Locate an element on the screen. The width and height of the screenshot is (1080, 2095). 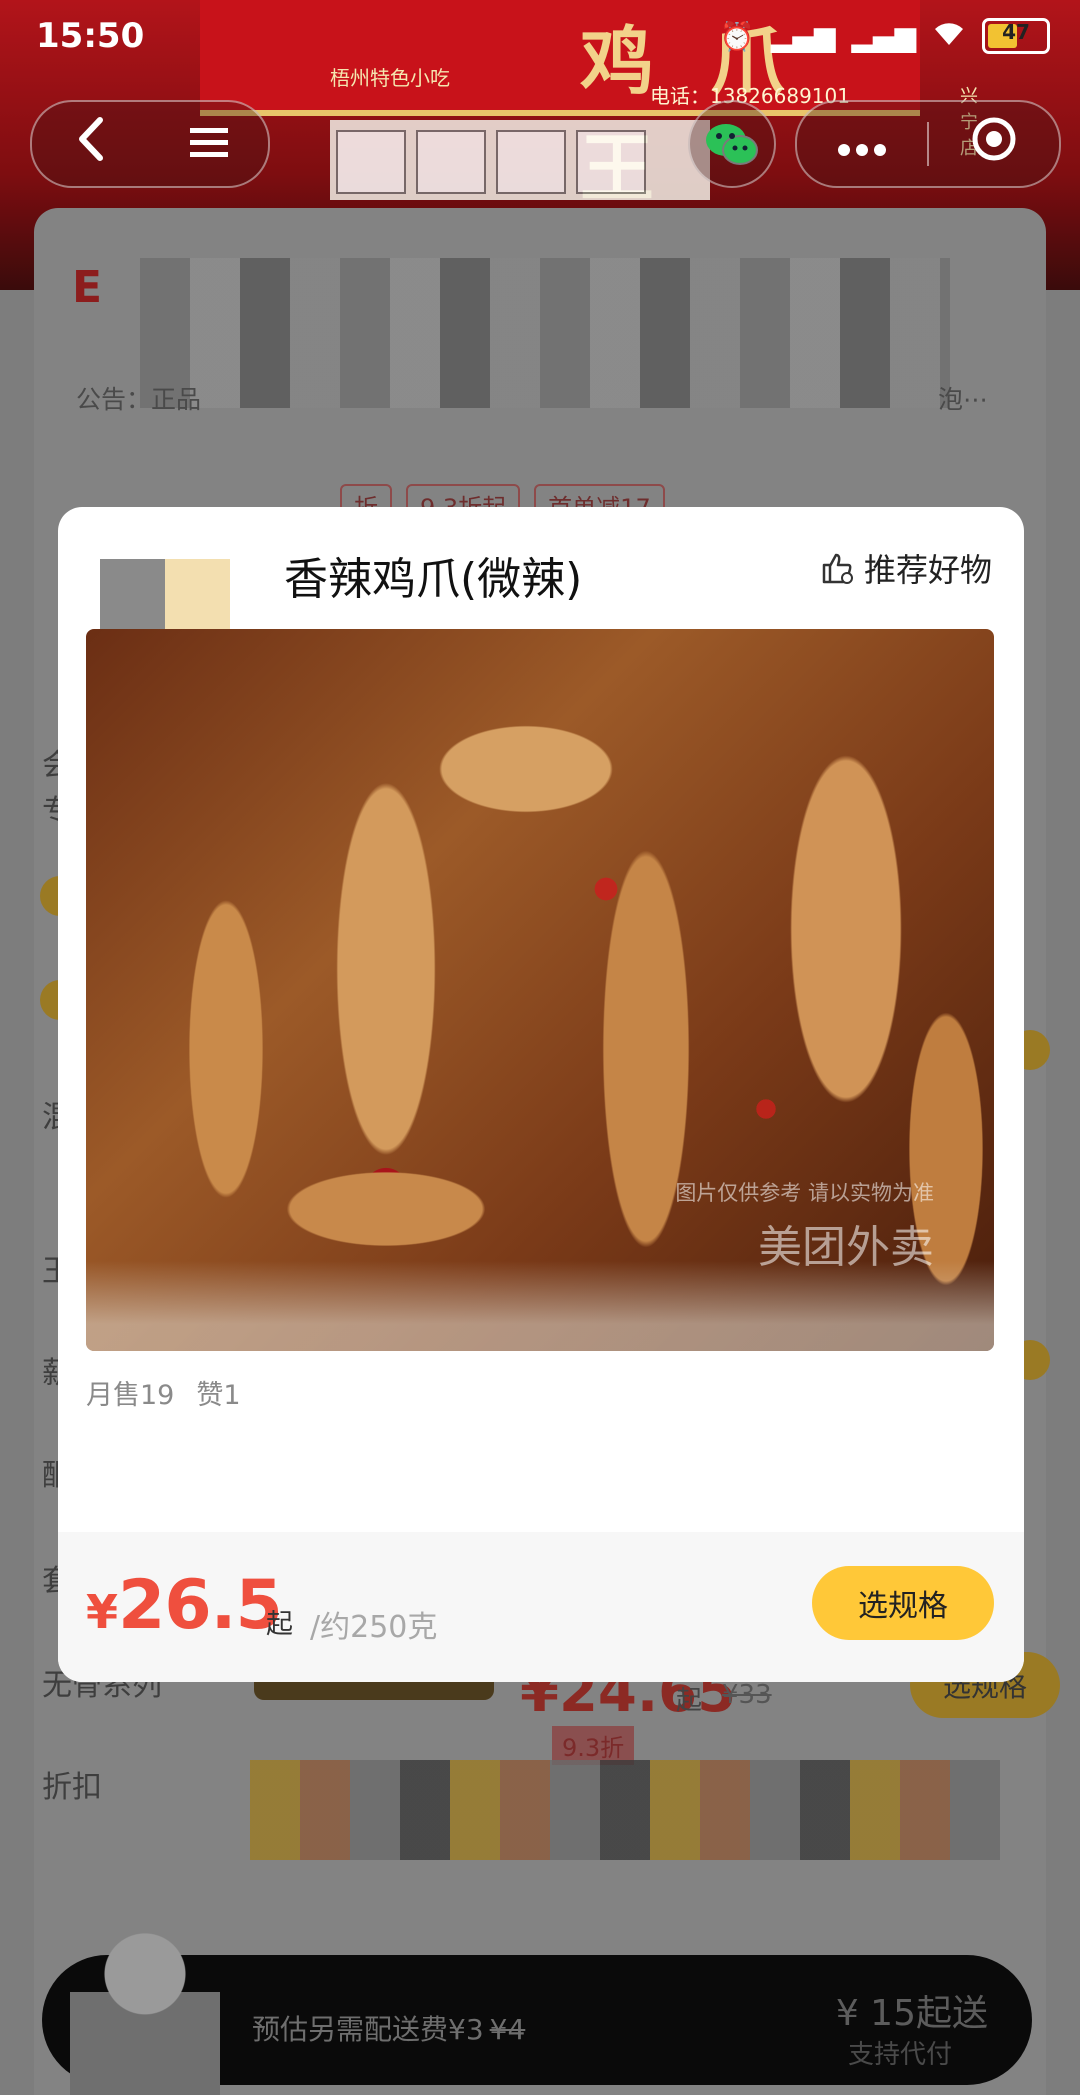
alarm-icon: ⏰ is located at coordinates (737, 36).